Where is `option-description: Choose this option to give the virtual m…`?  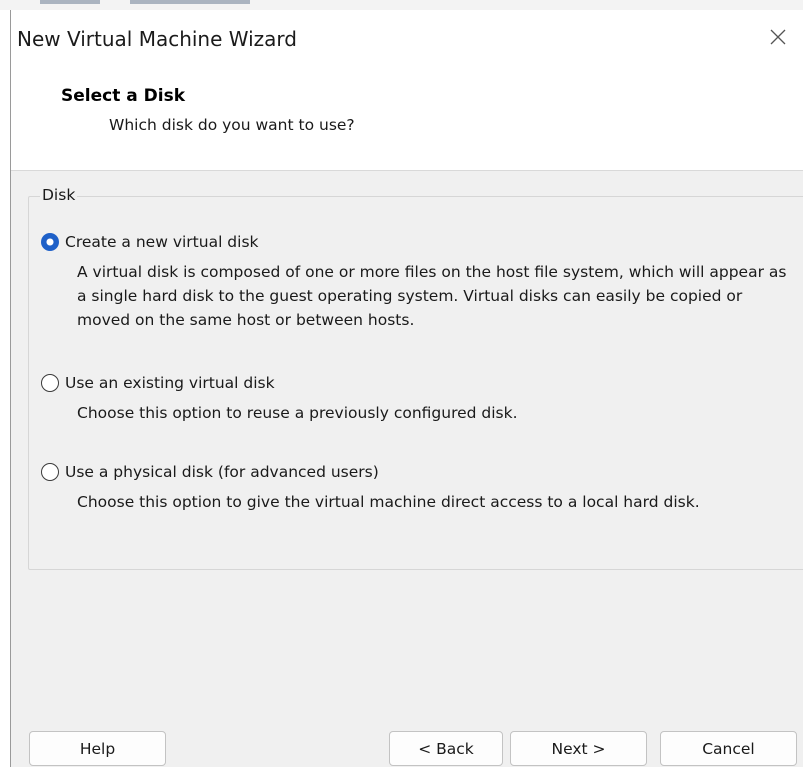 option-description: Choose this option to give the virtual m… is located at coordinates (388, 502).